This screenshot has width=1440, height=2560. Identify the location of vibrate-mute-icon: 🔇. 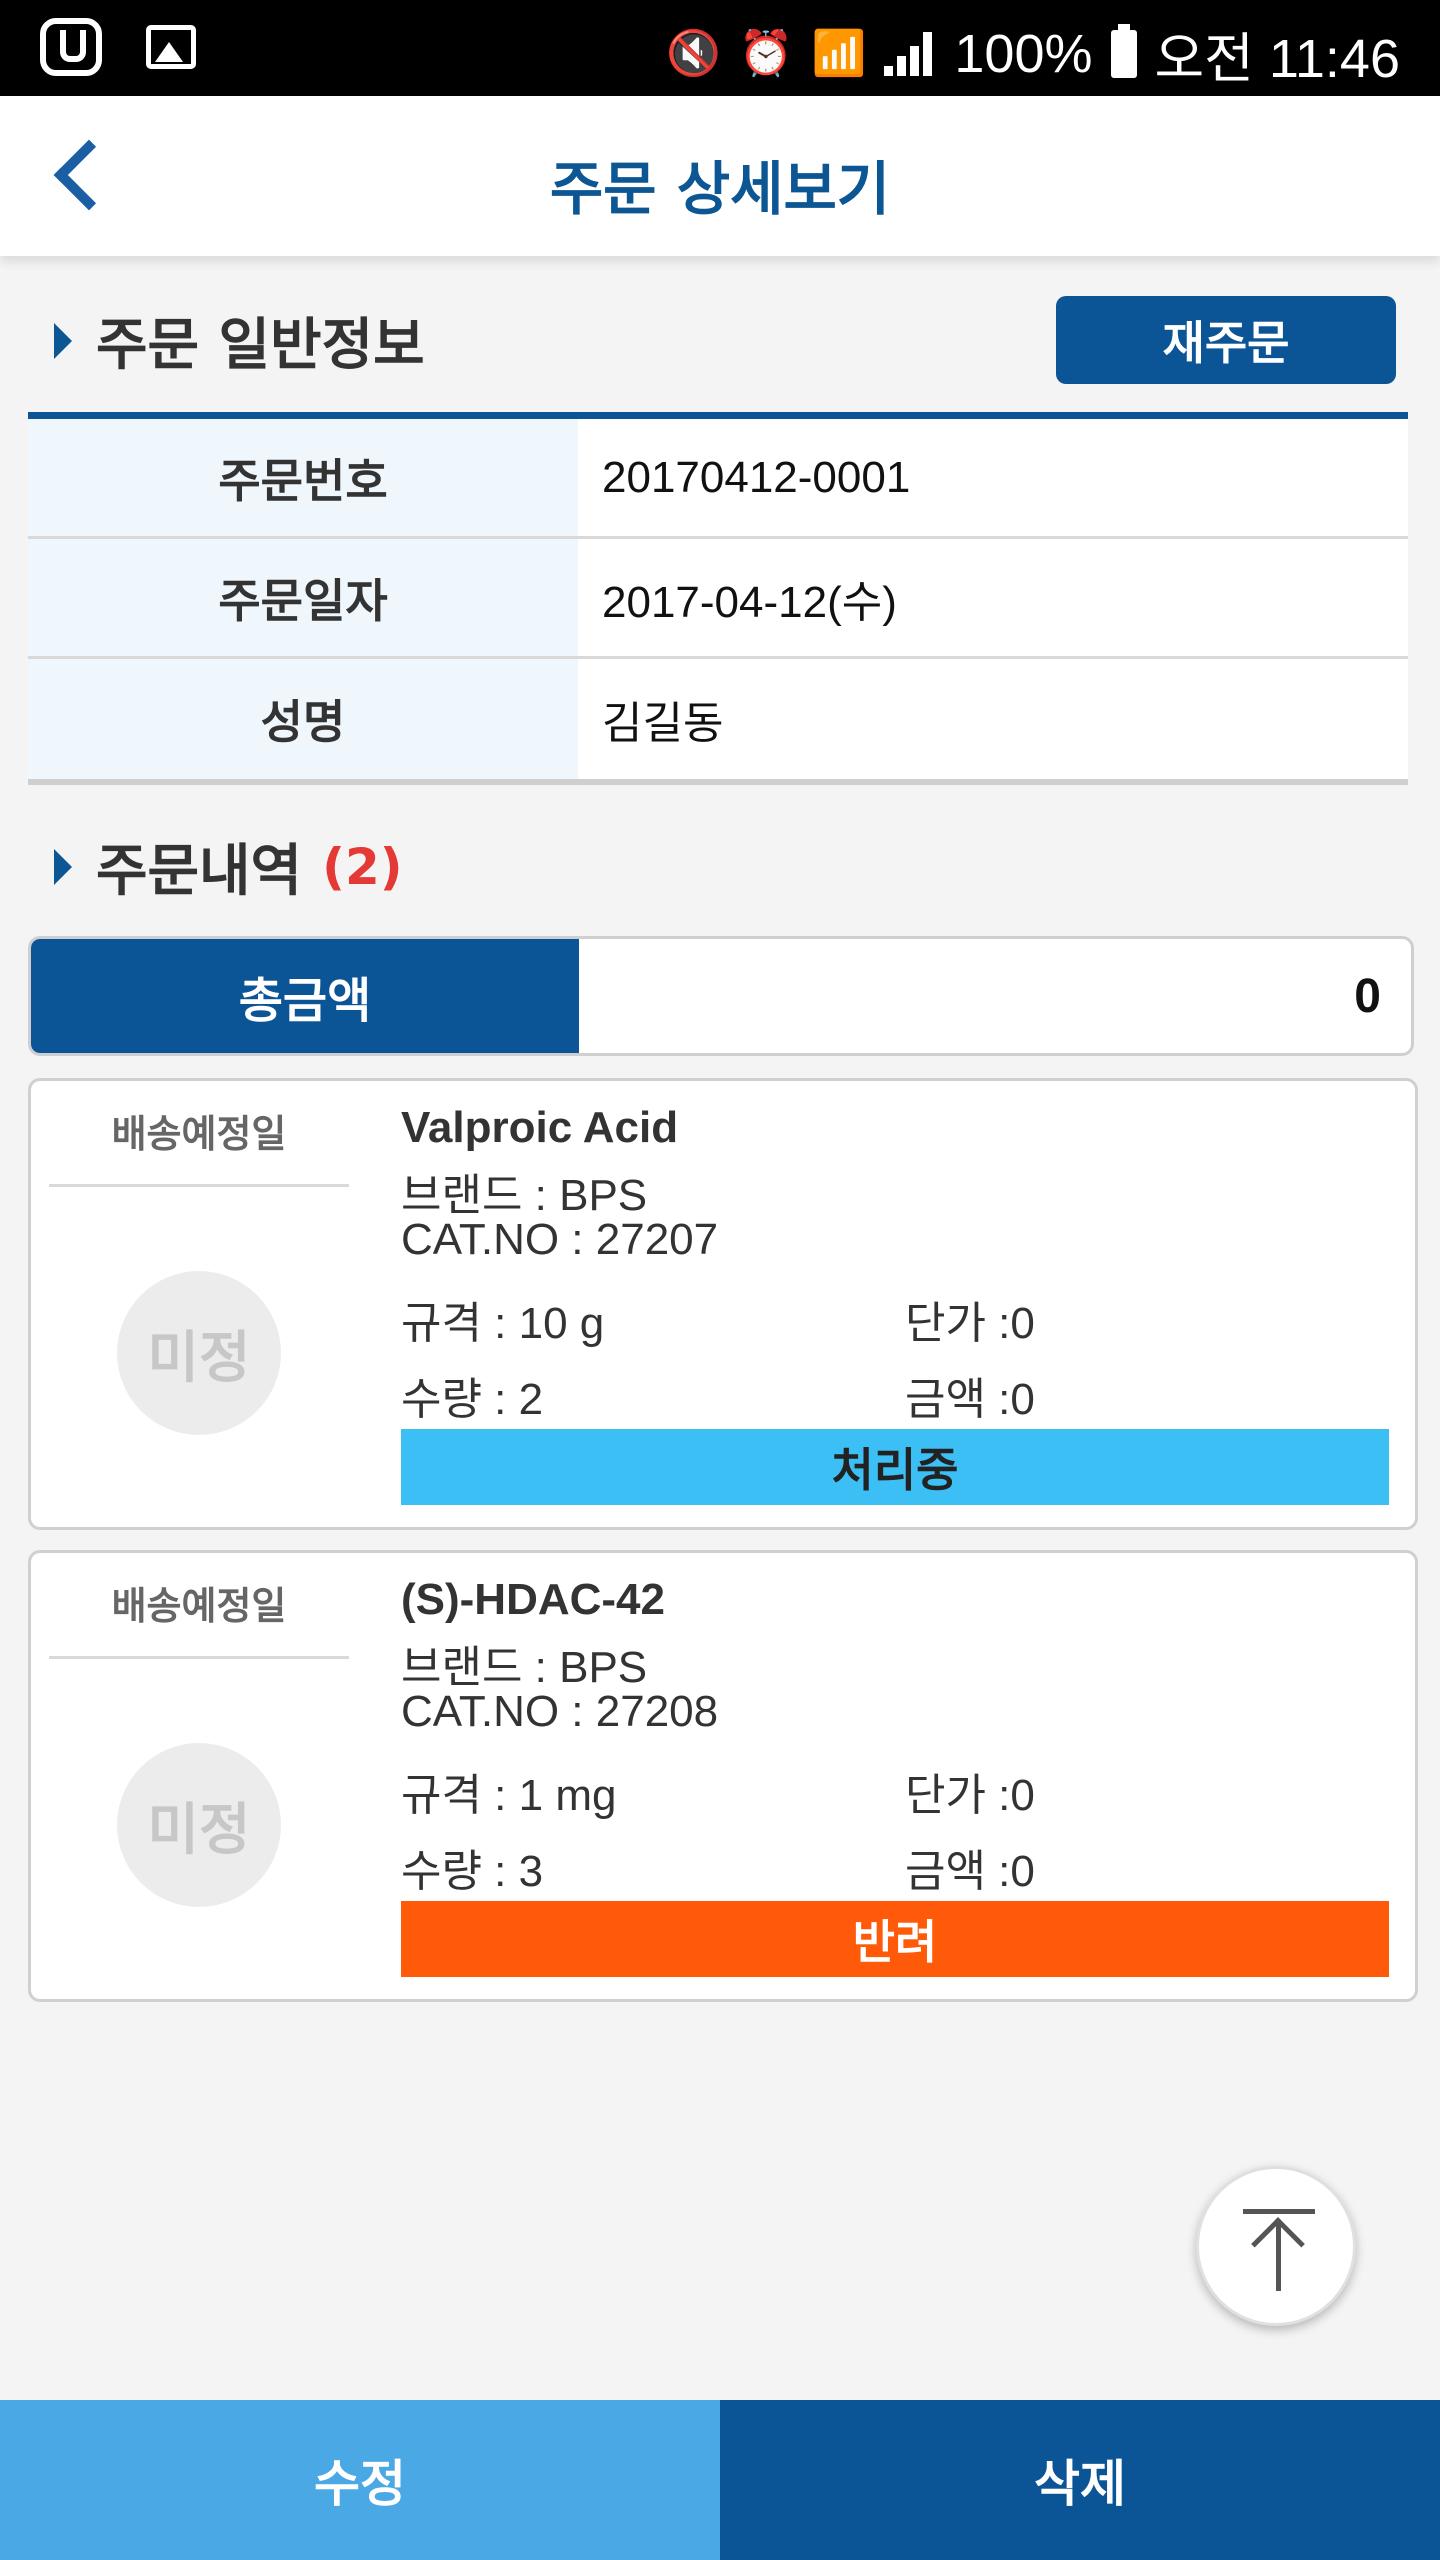
(693, 53).